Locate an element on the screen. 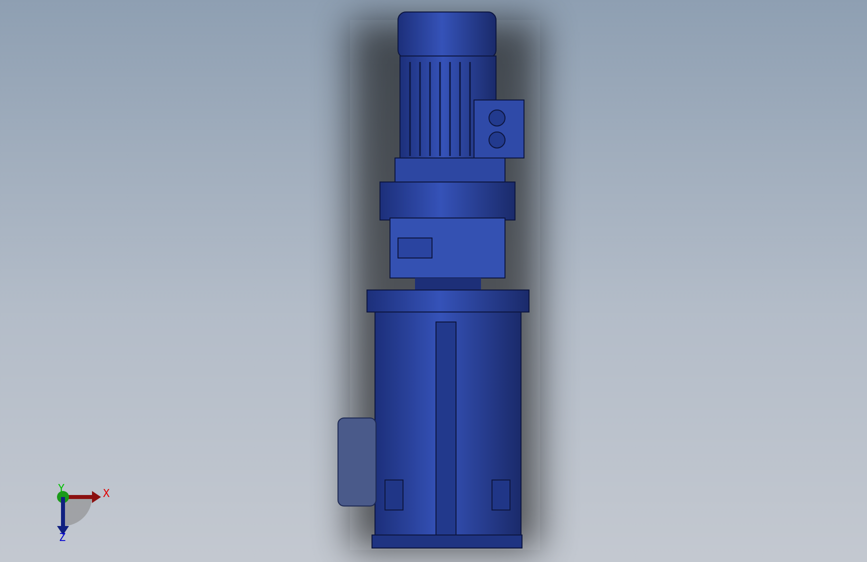 The height and width of the screenshot is (562, 867). axis-label: X is located at coordinates (106, 493).